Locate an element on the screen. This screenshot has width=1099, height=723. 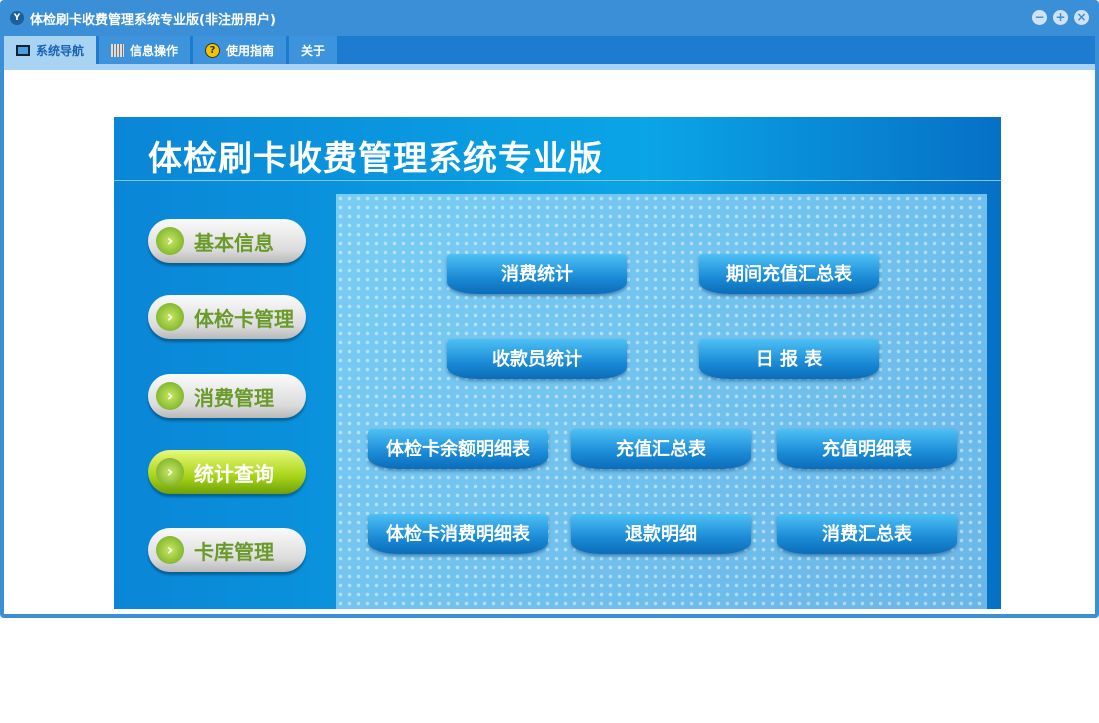
window-title: 体检刷卡收费管理系统专业版(非注册用户) is located at coordinates (153, 20).